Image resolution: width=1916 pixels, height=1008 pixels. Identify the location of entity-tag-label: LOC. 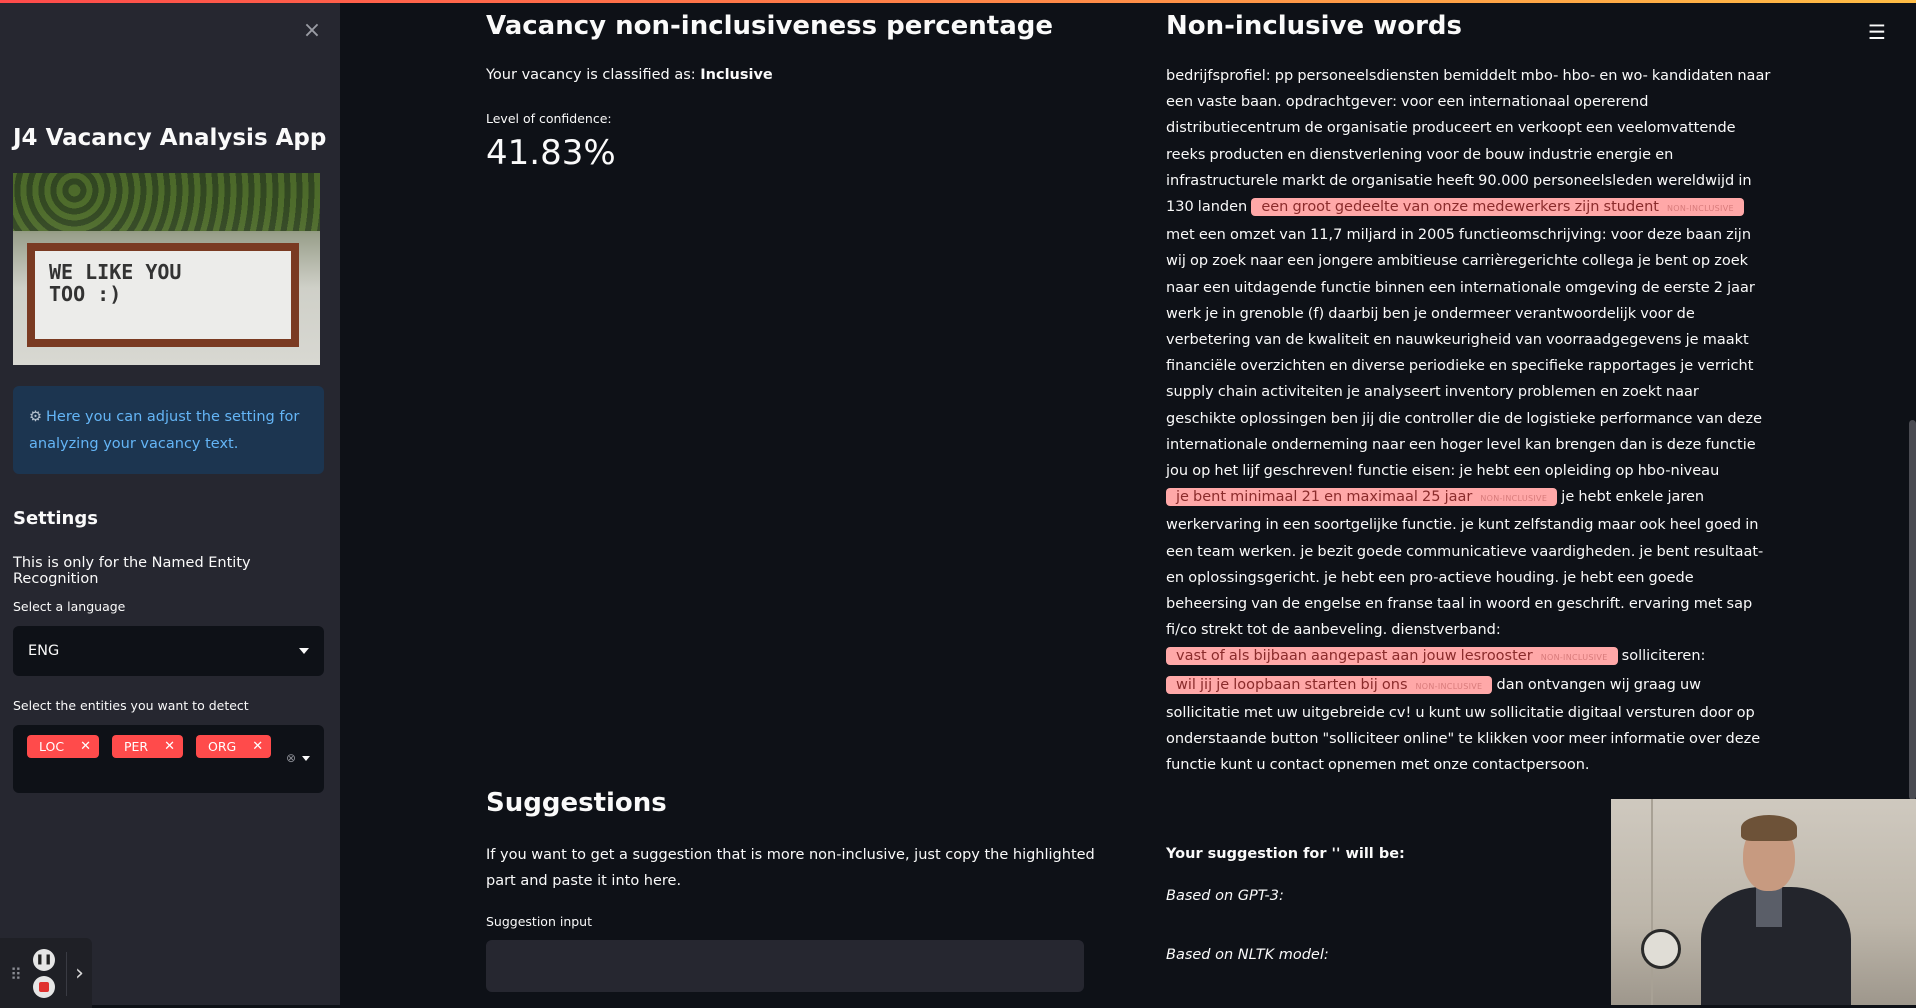
(52, 746).